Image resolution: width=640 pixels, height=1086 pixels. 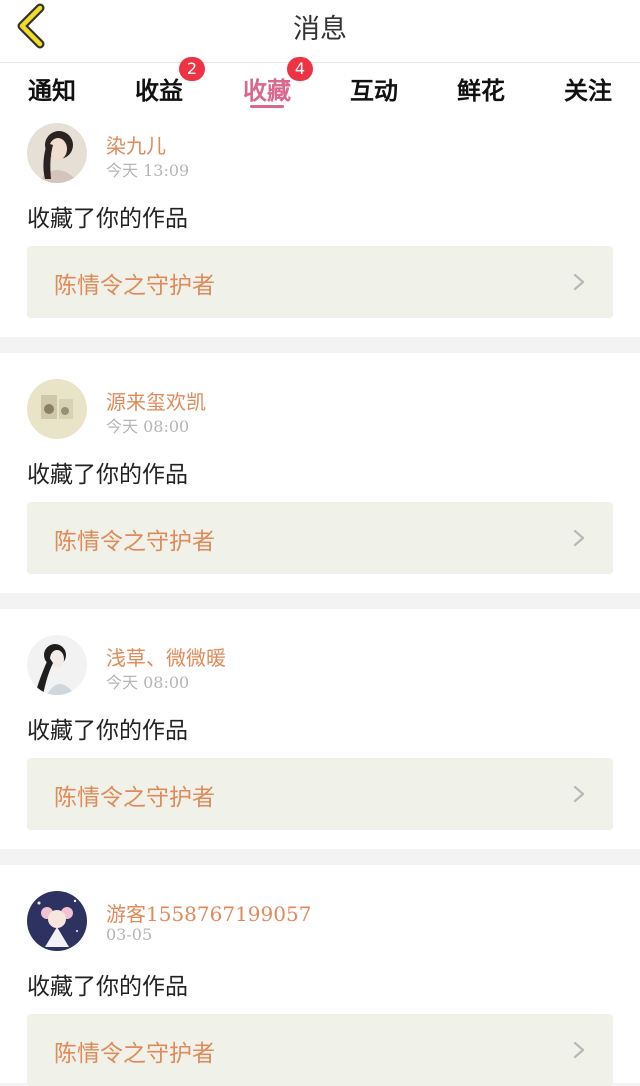 What do you see at coordinates (170, 81) in the screenshot?
I see `tab-earnings: 收益 2` at bounding box center [170, 81].